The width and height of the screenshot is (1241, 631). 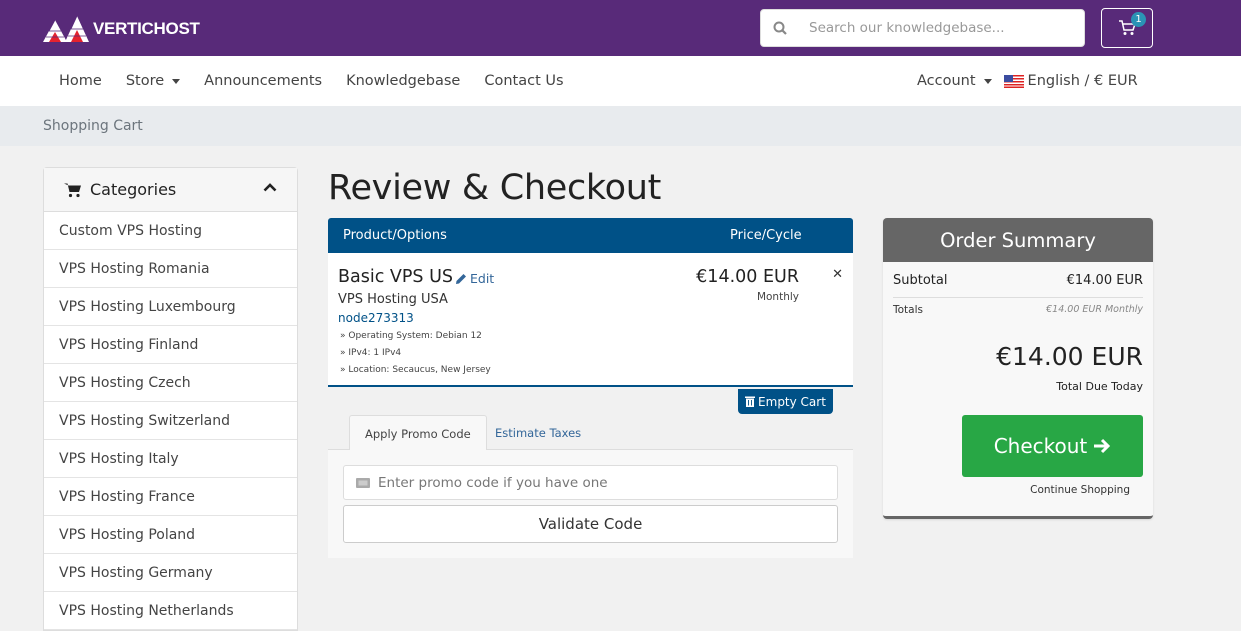 I want to click on sidebar-item-italy: VPS Hosting Italy, so click(x=170, y=459).